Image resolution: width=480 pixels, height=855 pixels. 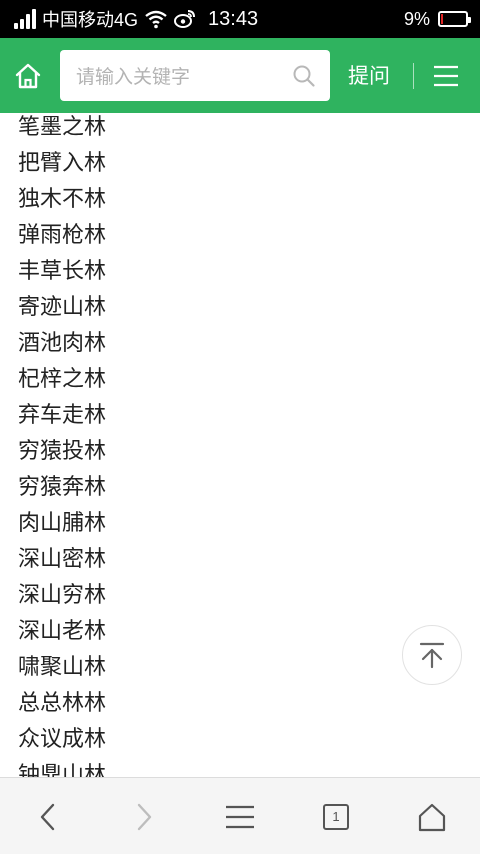 I want to click on forward-button, so click(x=144, y=816).